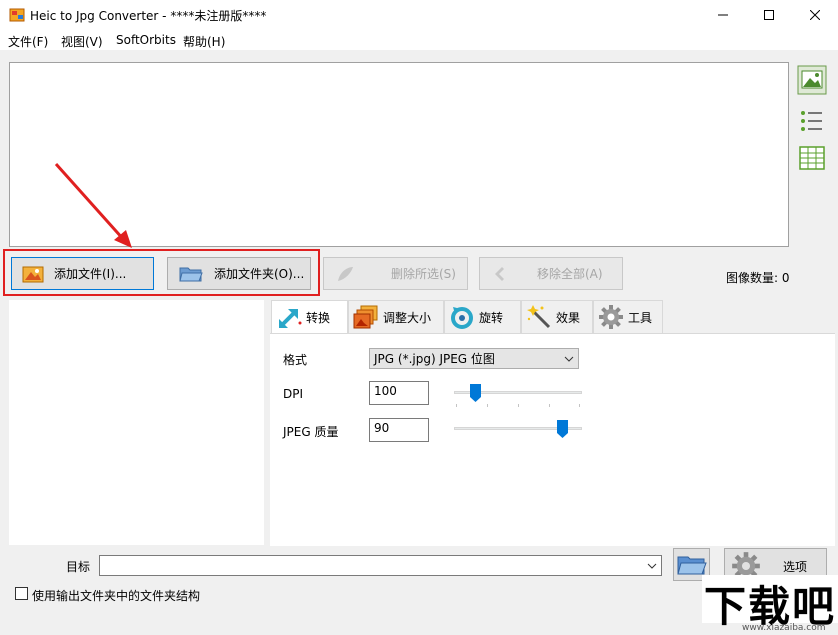  I want to click on dpi-slider, so click(518, 395).